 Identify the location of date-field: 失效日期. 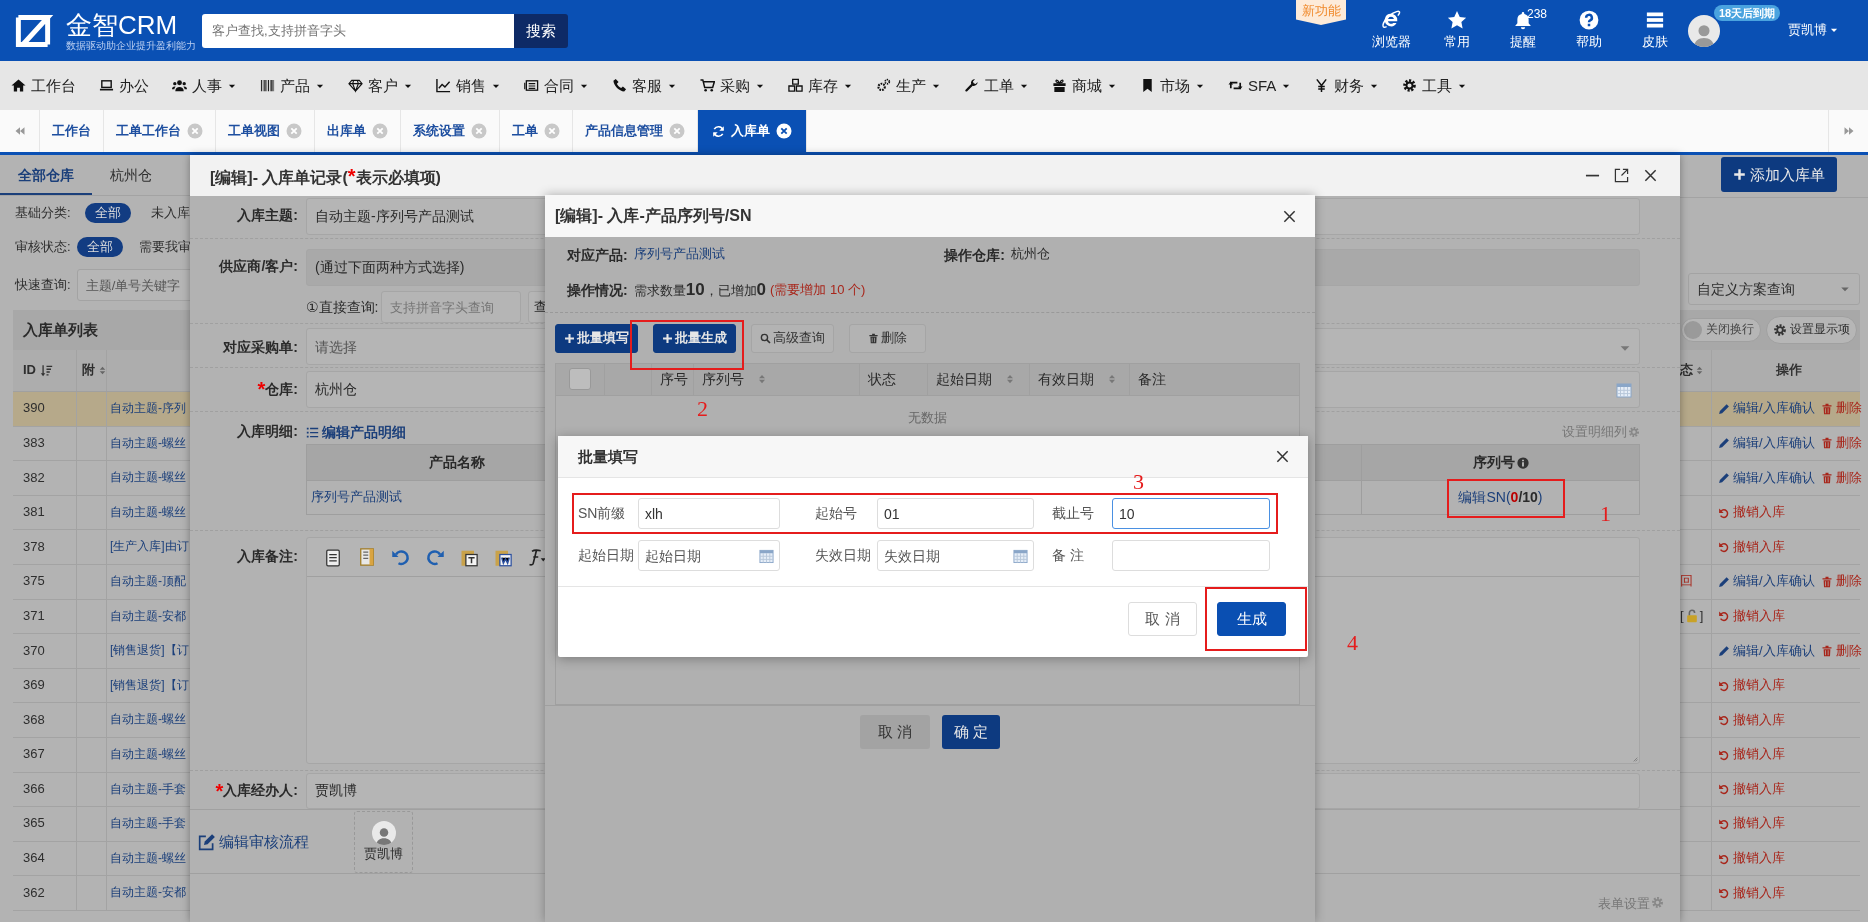
(955, 555).